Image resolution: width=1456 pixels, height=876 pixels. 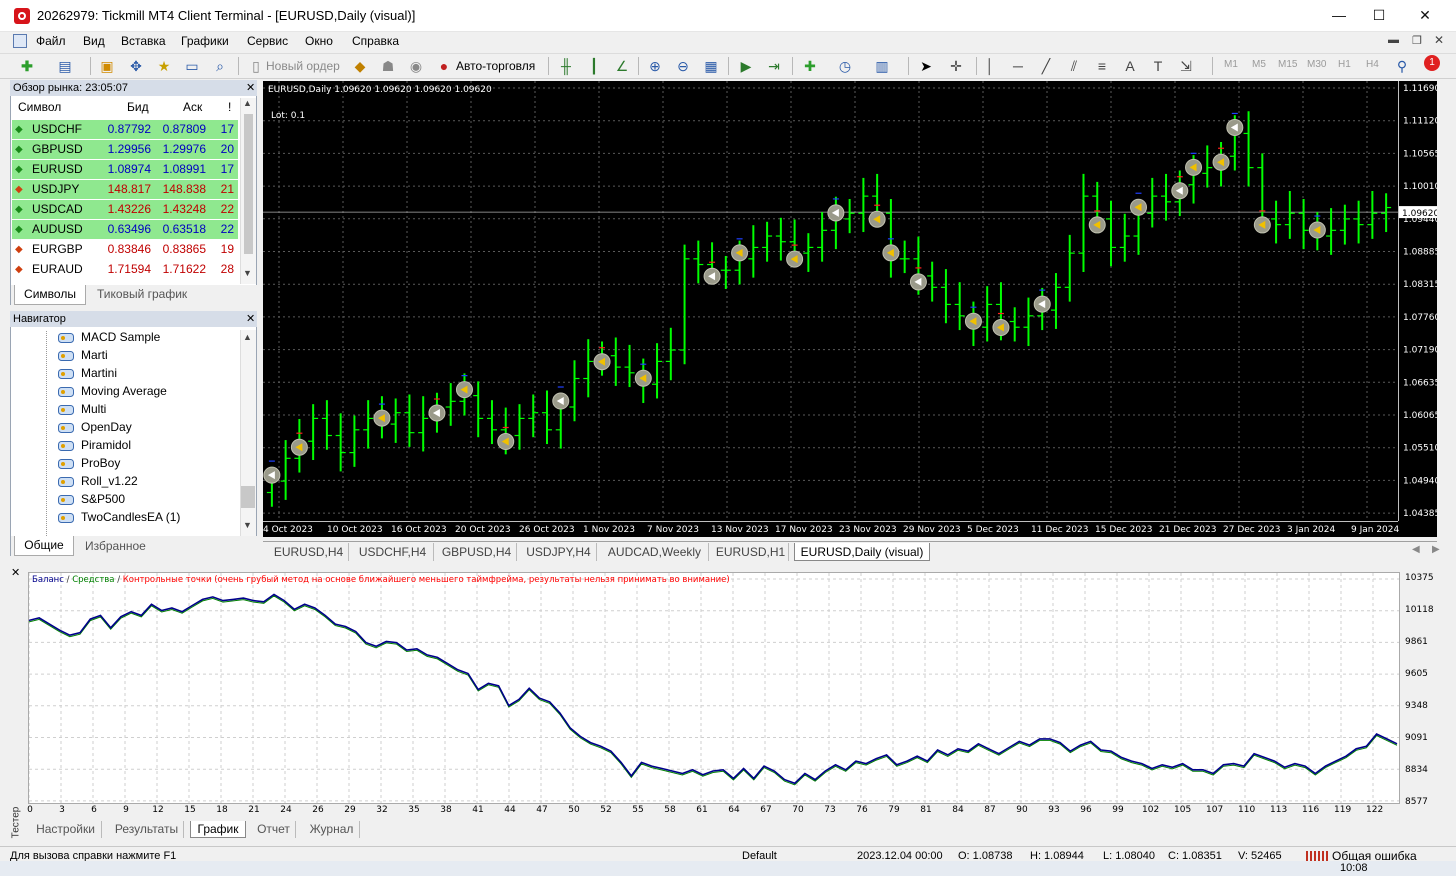 What do you see at coordinates (66, 829) in the screenshot?
I see `tester-tab: Настройки` at bounding box center [66, 829].